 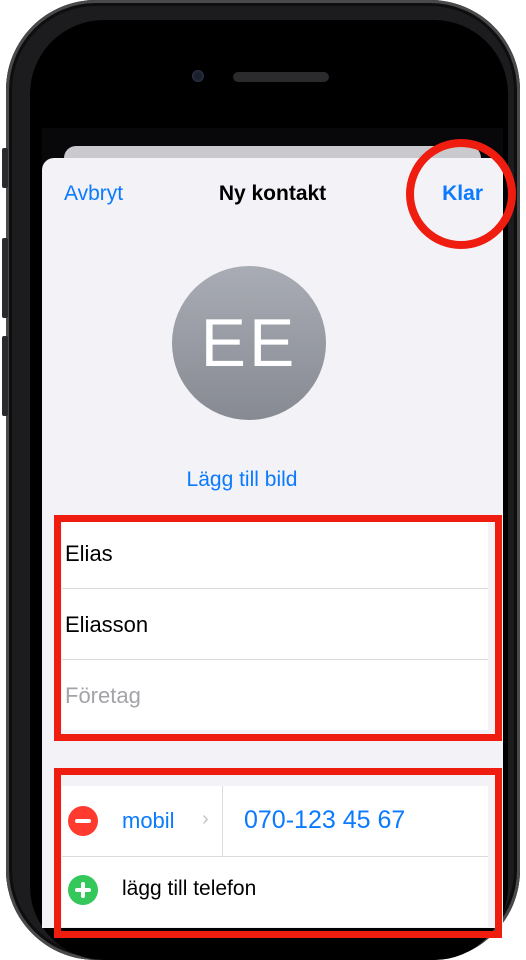 I want to click on mute-switch, so click(x=5, y=168).